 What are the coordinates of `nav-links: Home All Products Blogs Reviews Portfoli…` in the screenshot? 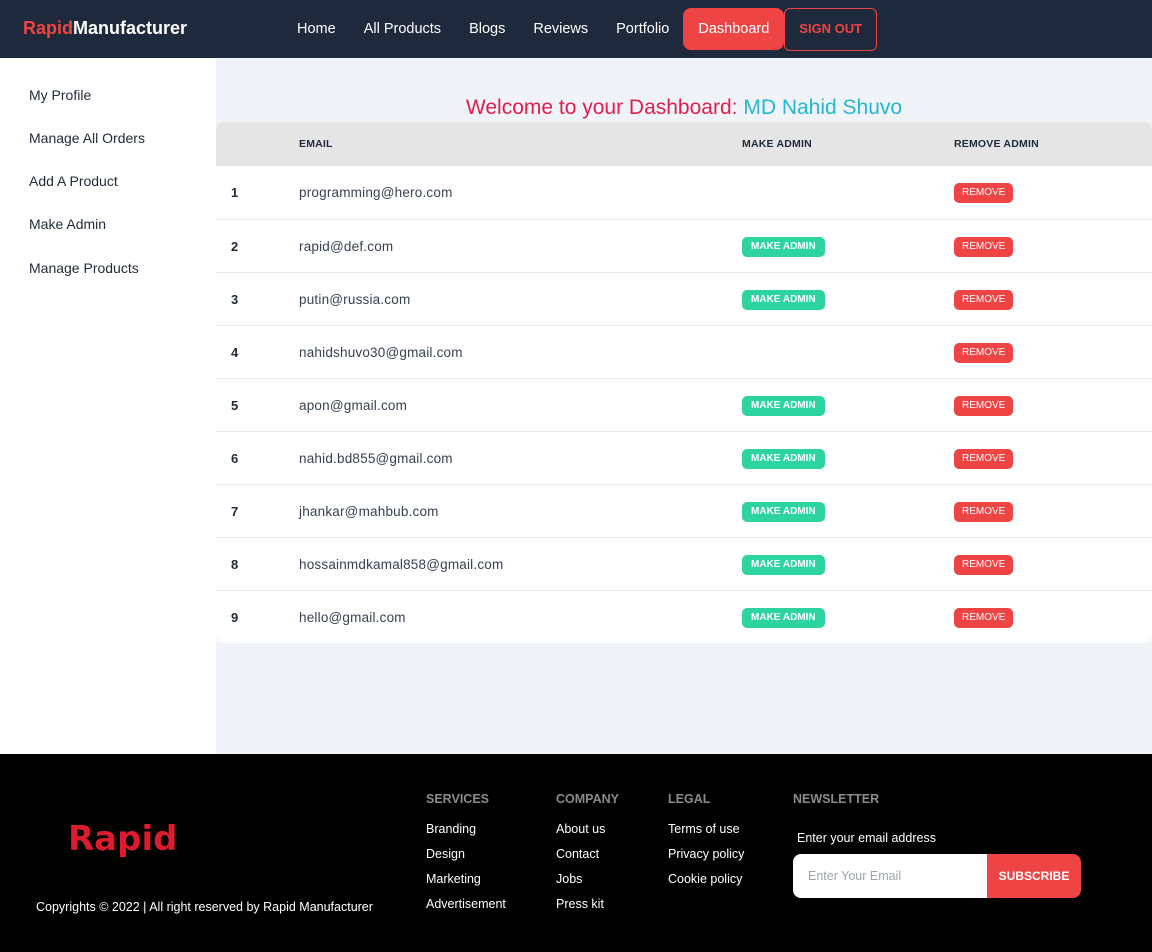 It's located at (580, 29).